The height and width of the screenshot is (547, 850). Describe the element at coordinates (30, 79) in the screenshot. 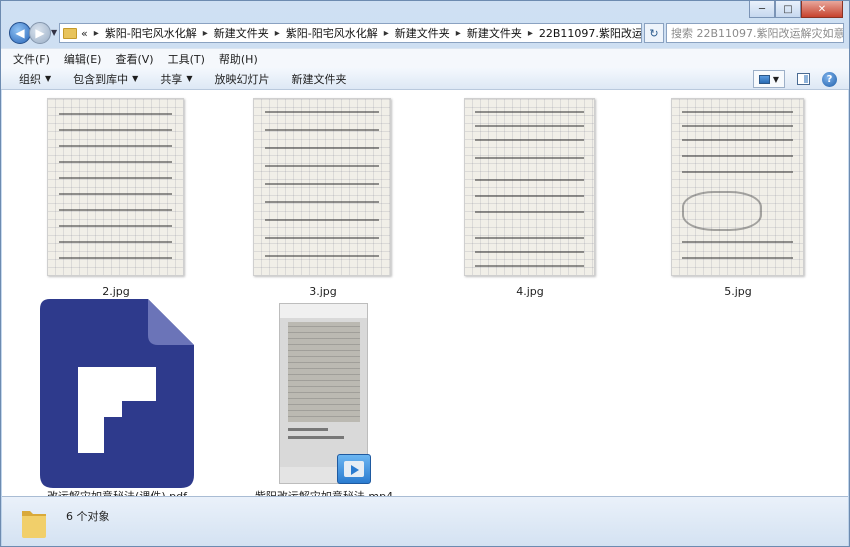

I see `organize-label: 组织` at that location.